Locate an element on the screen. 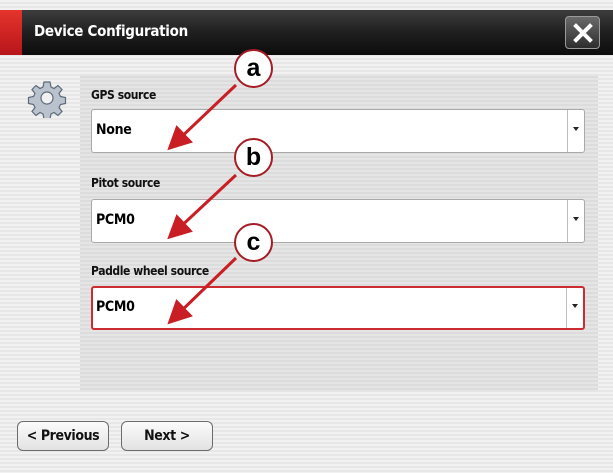 Image resolution: width=613 pixels, height=473 pixels. callout-b: b is located at coordinates (253, 157).